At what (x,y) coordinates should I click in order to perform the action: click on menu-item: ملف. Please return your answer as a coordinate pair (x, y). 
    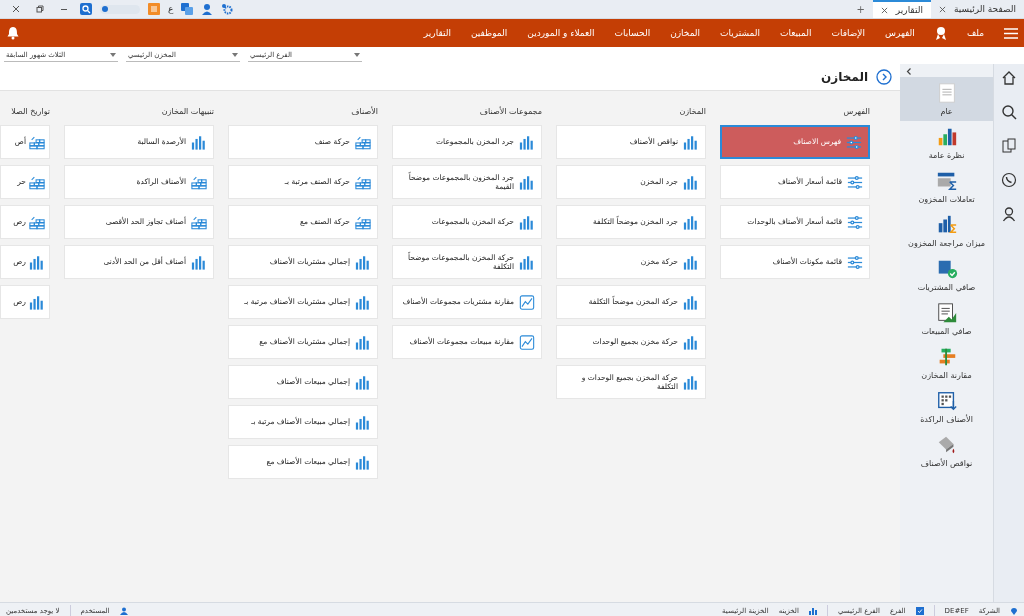
    Looking at the image, I should click on (975, 33).